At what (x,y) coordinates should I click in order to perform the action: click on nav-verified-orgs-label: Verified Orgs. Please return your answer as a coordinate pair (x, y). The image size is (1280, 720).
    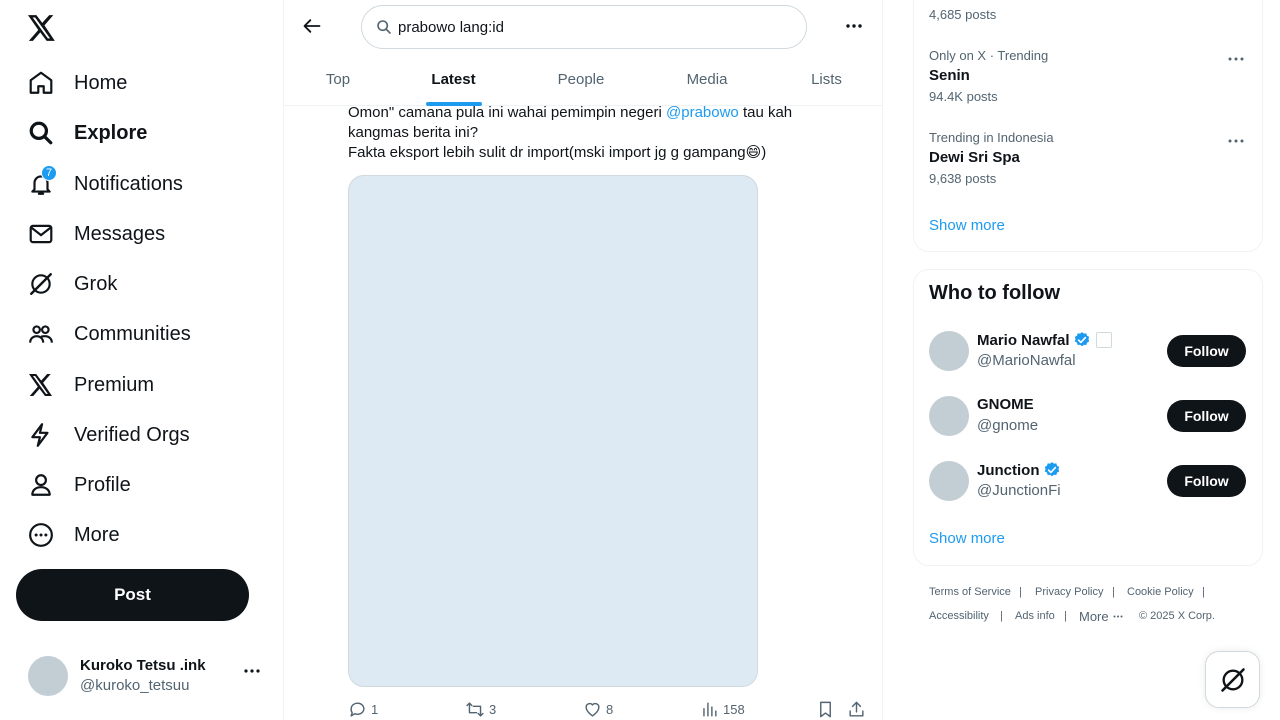
    Looking at the image, I should click on (132, 434).